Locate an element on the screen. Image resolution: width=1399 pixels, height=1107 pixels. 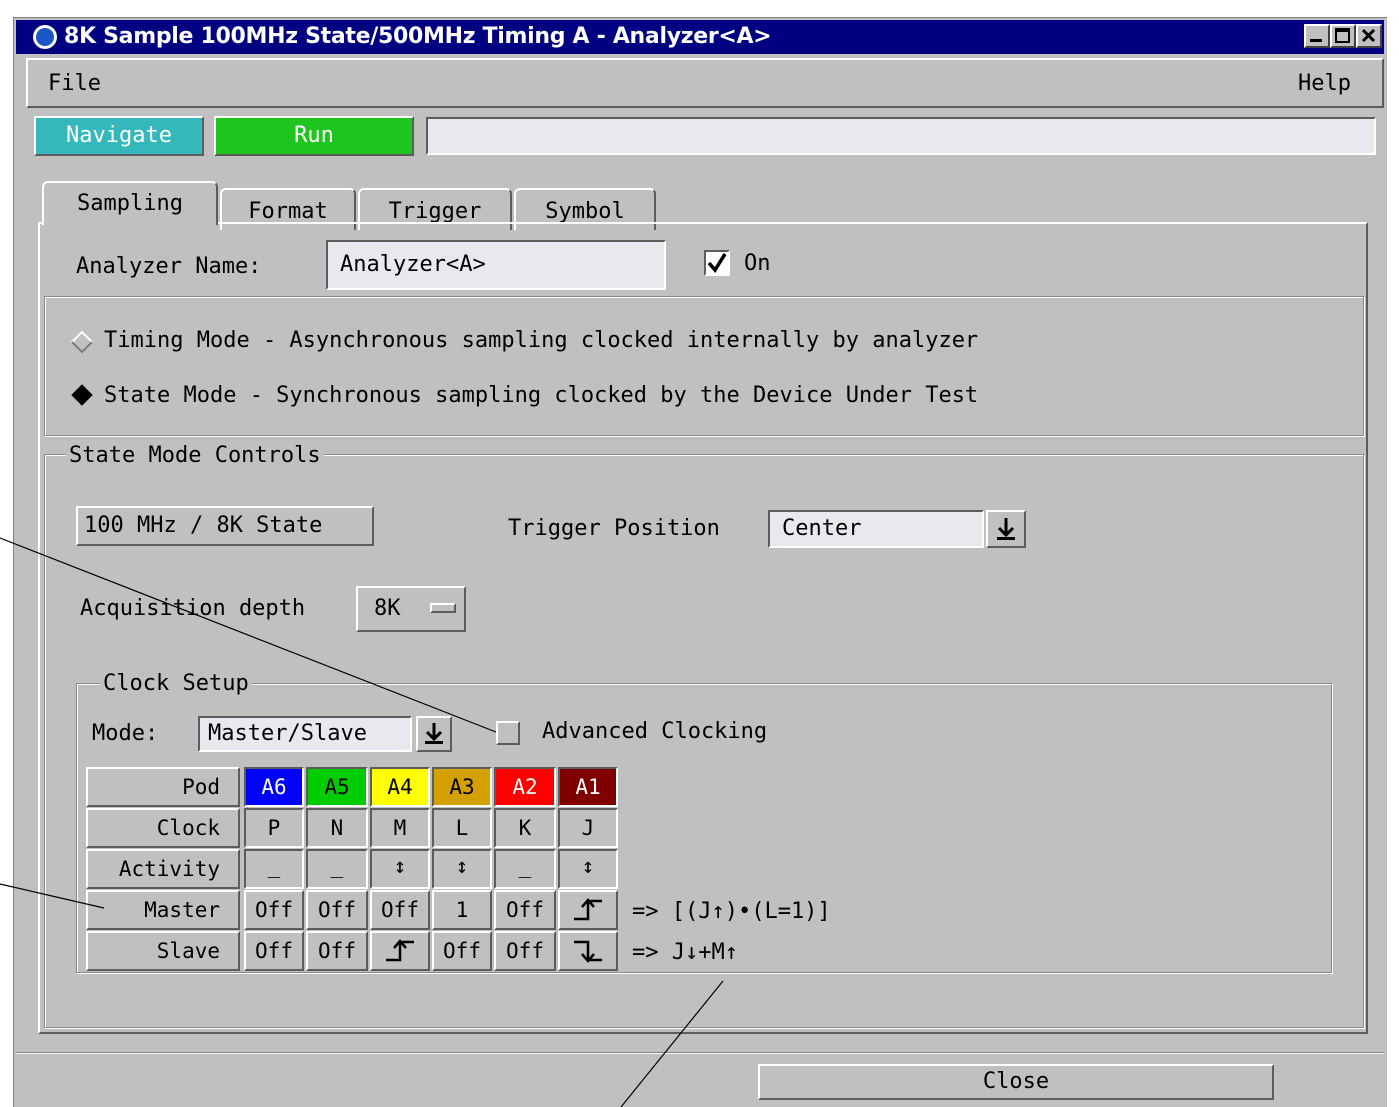
maximize-button is located at coordinates (1343, 36).